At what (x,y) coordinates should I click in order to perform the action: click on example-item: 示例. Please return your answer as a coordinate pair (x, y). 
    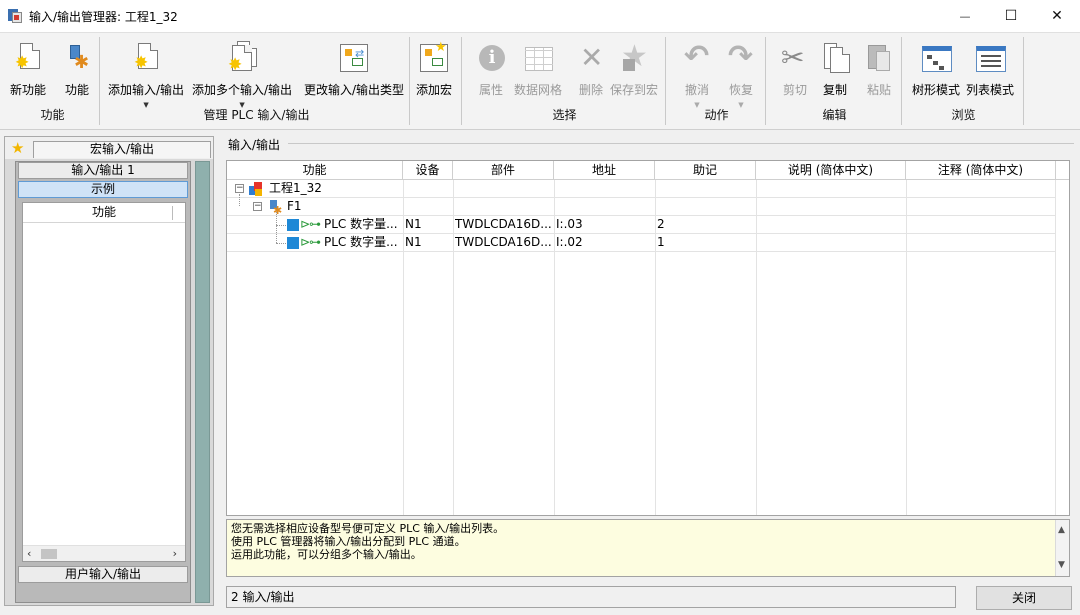
    Looking at the image, I should click on (103, 189).